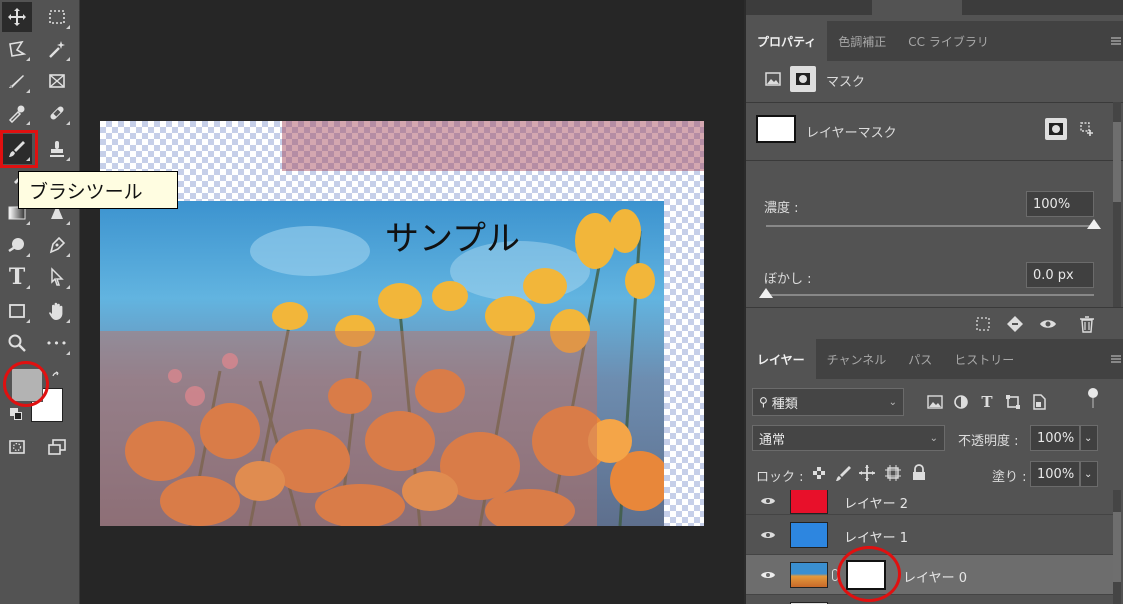  Describe the element at coordinates (848, 438) in the screenshot. I see `blend-mode-select: 通常 ⌄` at that location.